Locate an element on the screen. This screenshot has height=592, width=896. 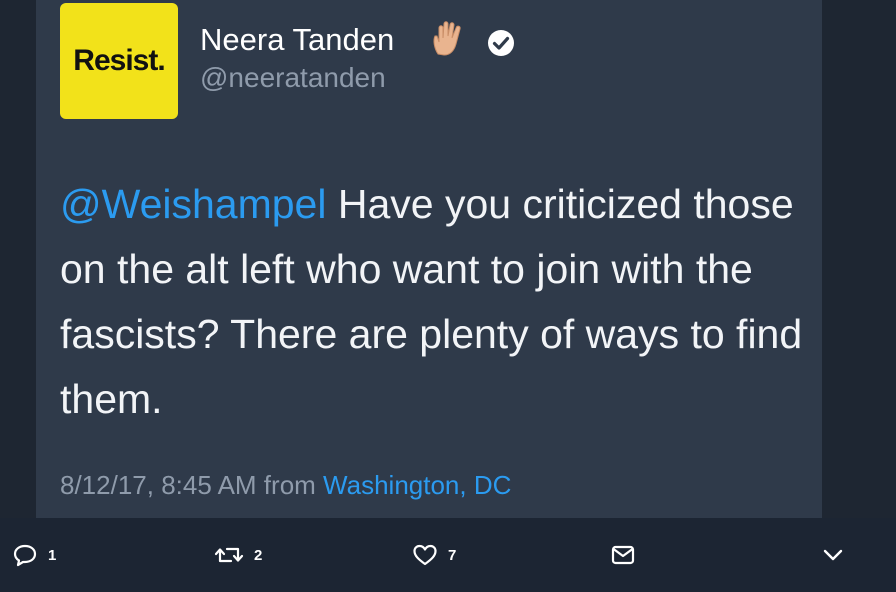
retweet-button: 2 is located at coordinates (238, 555).